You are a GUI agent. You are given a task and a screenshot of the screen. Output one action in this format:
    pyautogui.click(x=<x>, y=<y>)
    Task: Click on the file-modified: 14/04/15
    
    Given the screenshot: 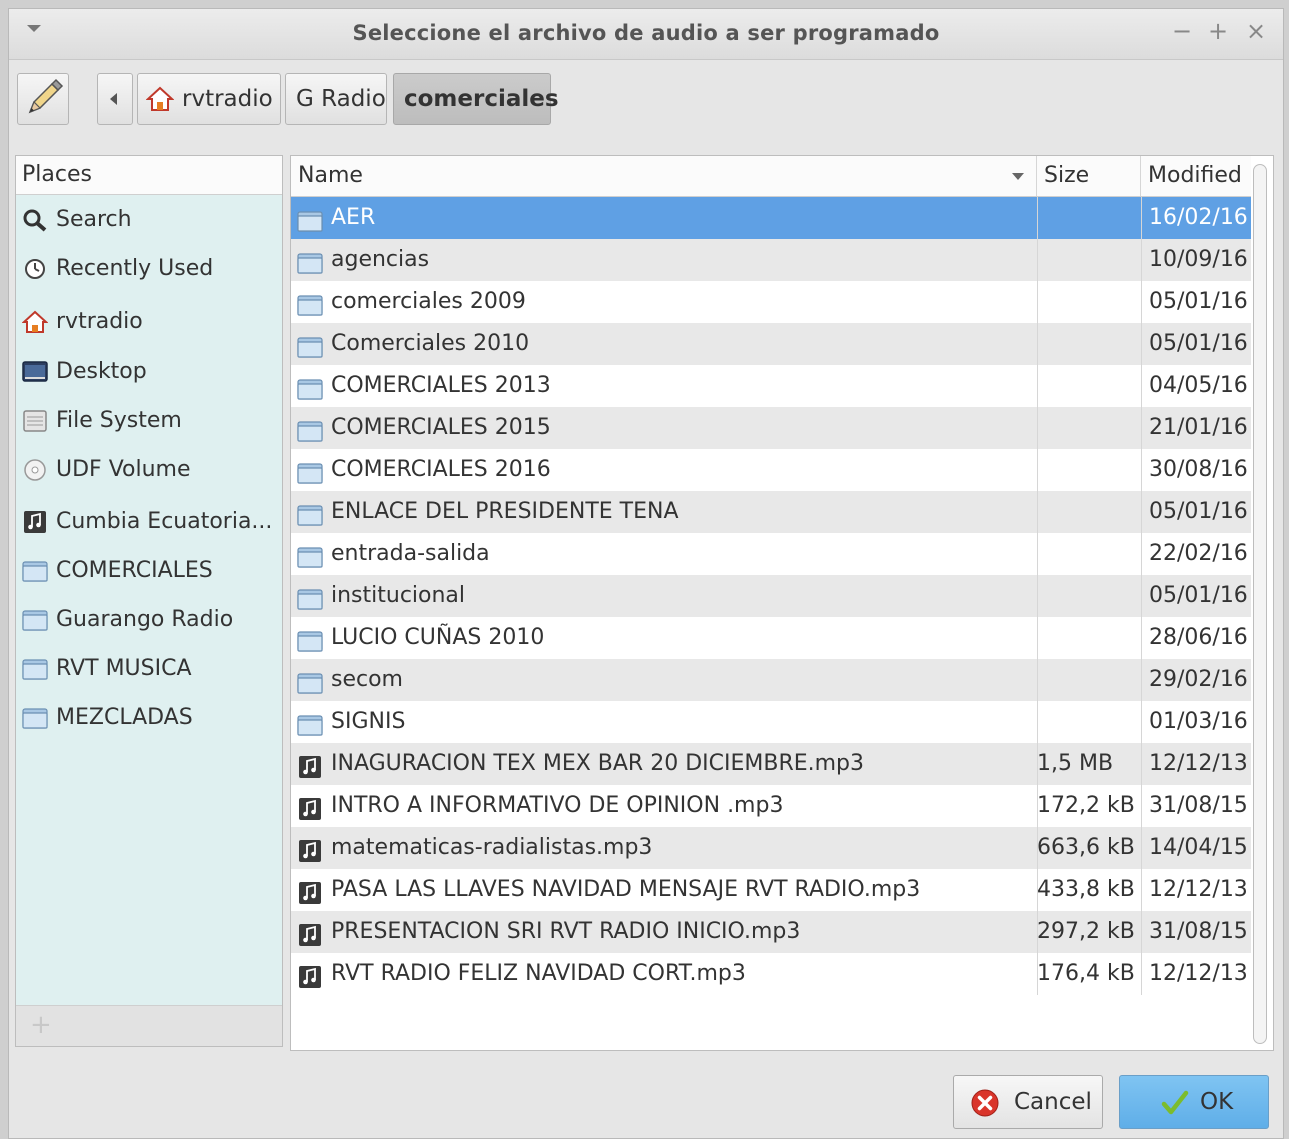 What is the action you would take?
    pyautogui.click(x=1198, y=847)
    